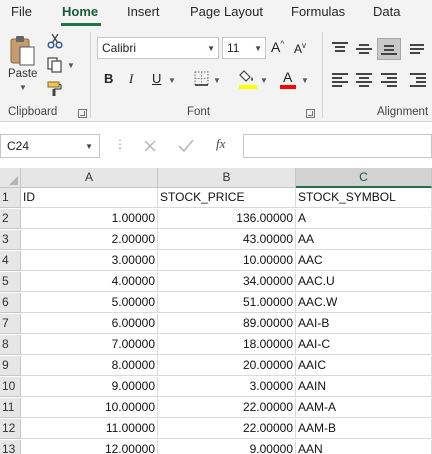 This screenshot has width=432, height=454. Describe the element at coordinates (10, 282) in the screenshot. I see `row-header: 5` at that location.